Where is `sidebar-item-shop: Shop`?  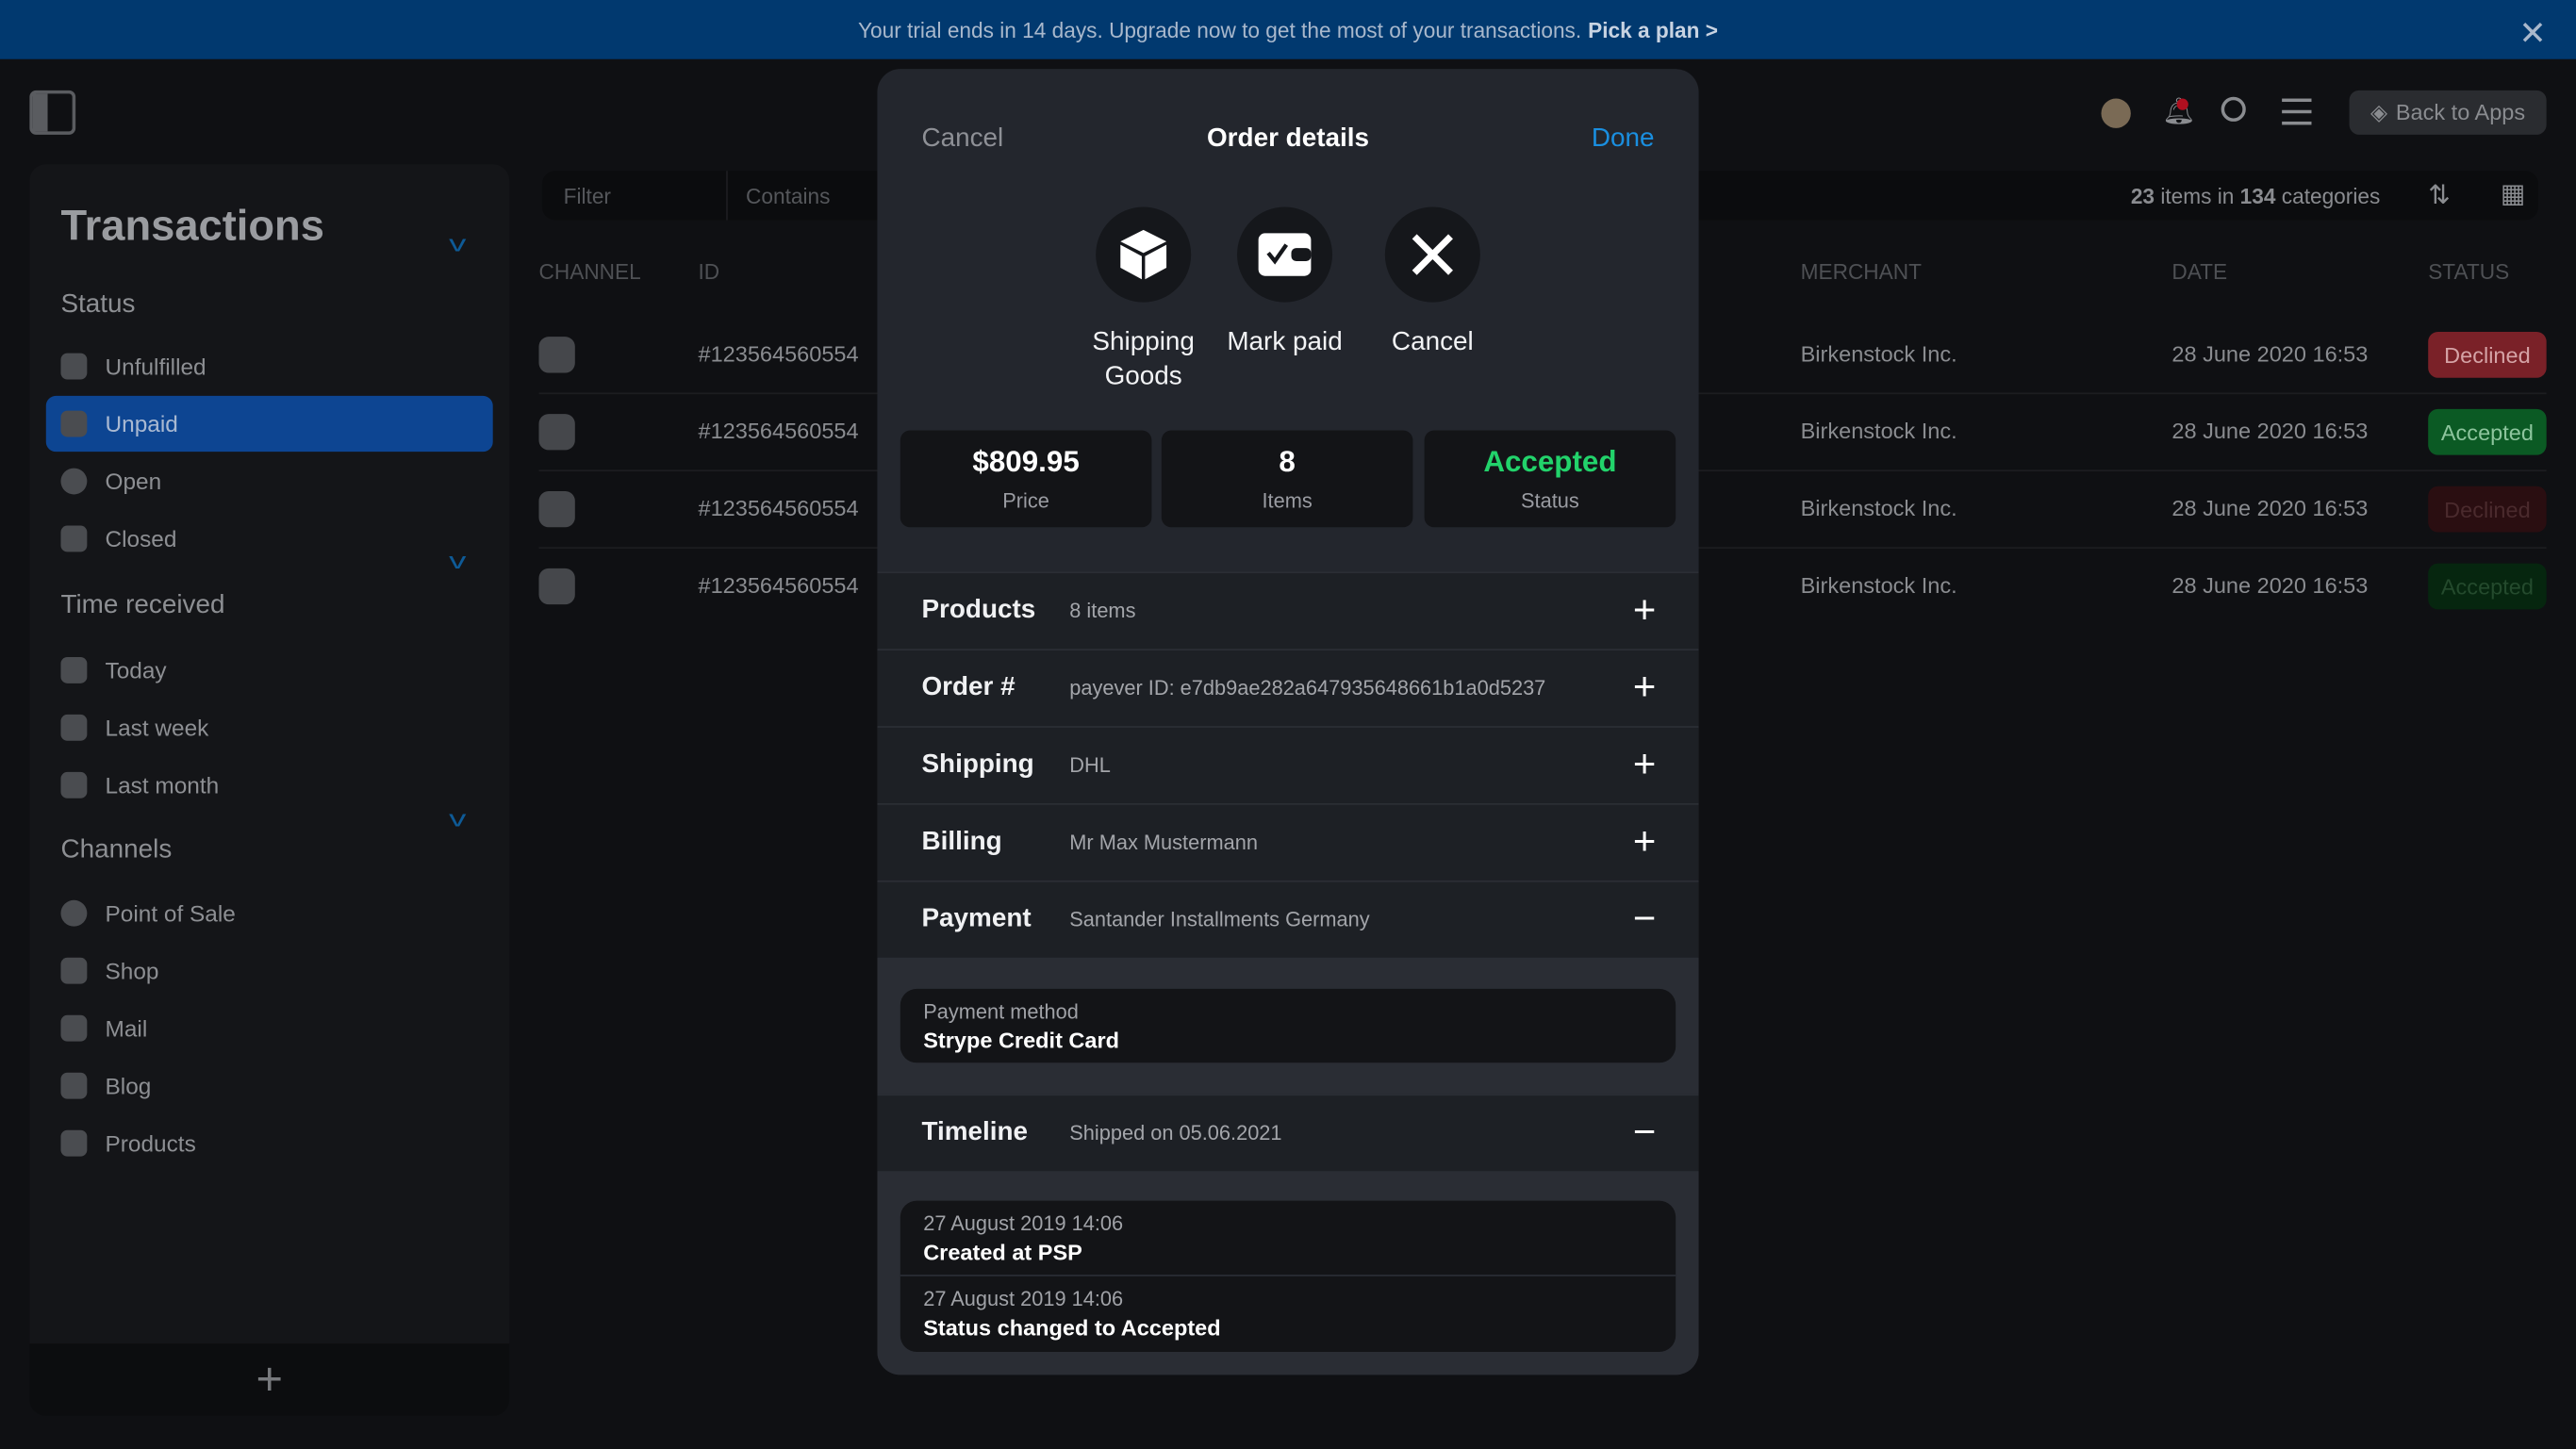 sidebar-item-shop: Shop is located at coordinates (269, 971).